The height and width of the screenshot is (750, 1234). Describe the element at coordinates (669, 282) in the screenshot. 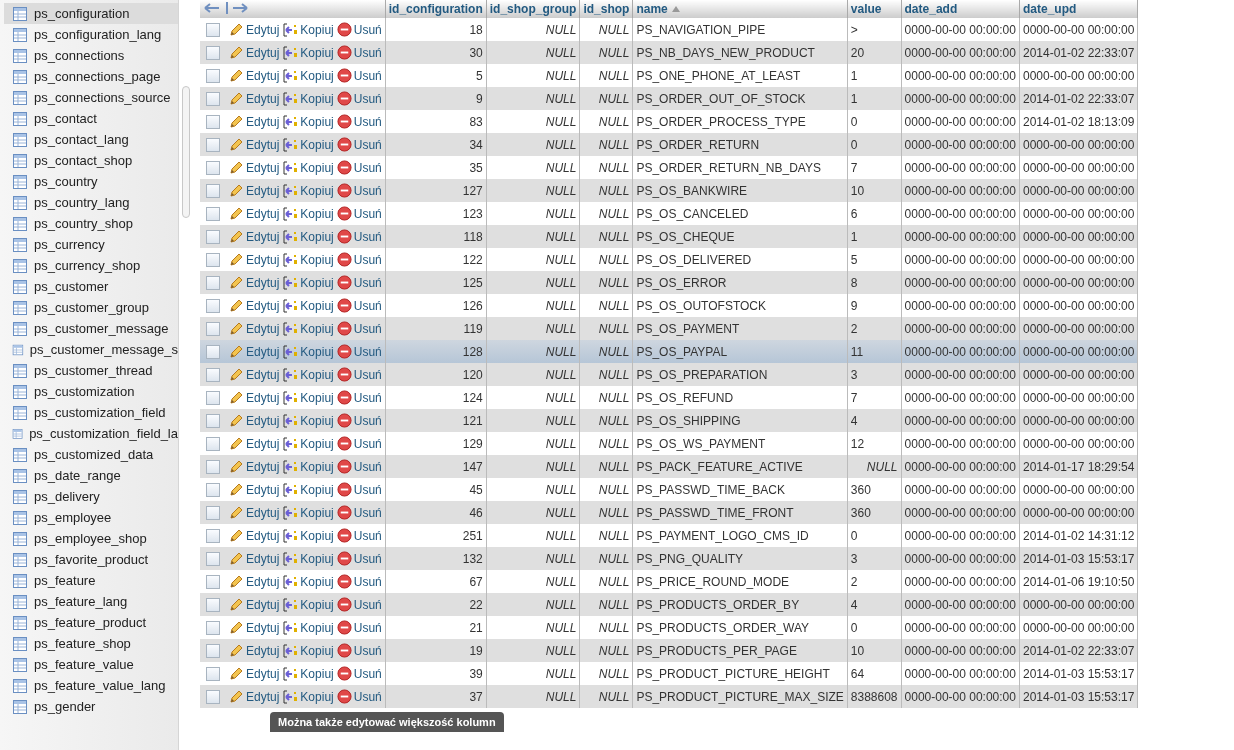

I see `table-row: Edytuj Kopiuj Usuń 125 NULL NULL PS_OS_ERROR 8 0000-00-00 00:00:00 0000-00-00 00:00:00` at that location.